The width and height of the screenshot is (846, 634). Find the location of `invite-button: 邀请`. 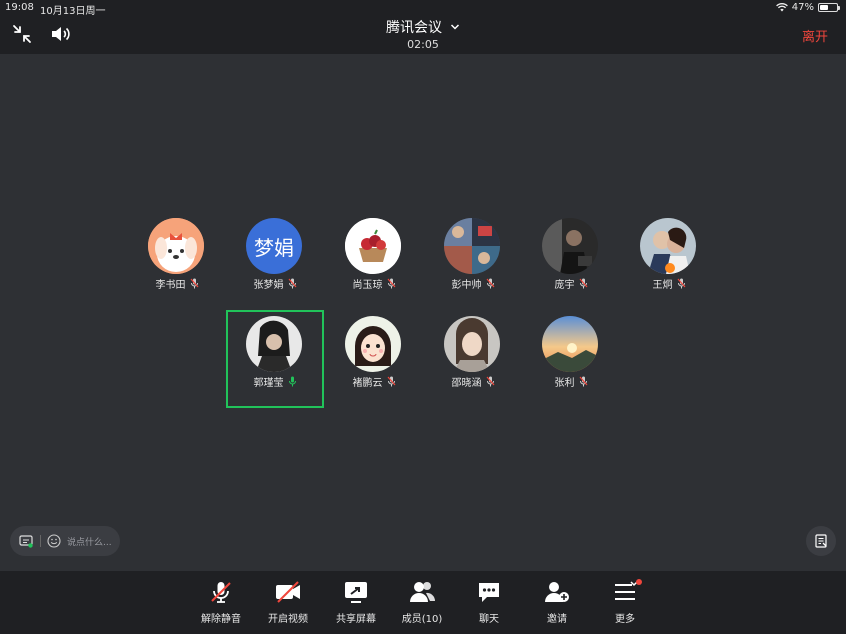

invite-button: 邀请 is located at coordinates (557, 602).